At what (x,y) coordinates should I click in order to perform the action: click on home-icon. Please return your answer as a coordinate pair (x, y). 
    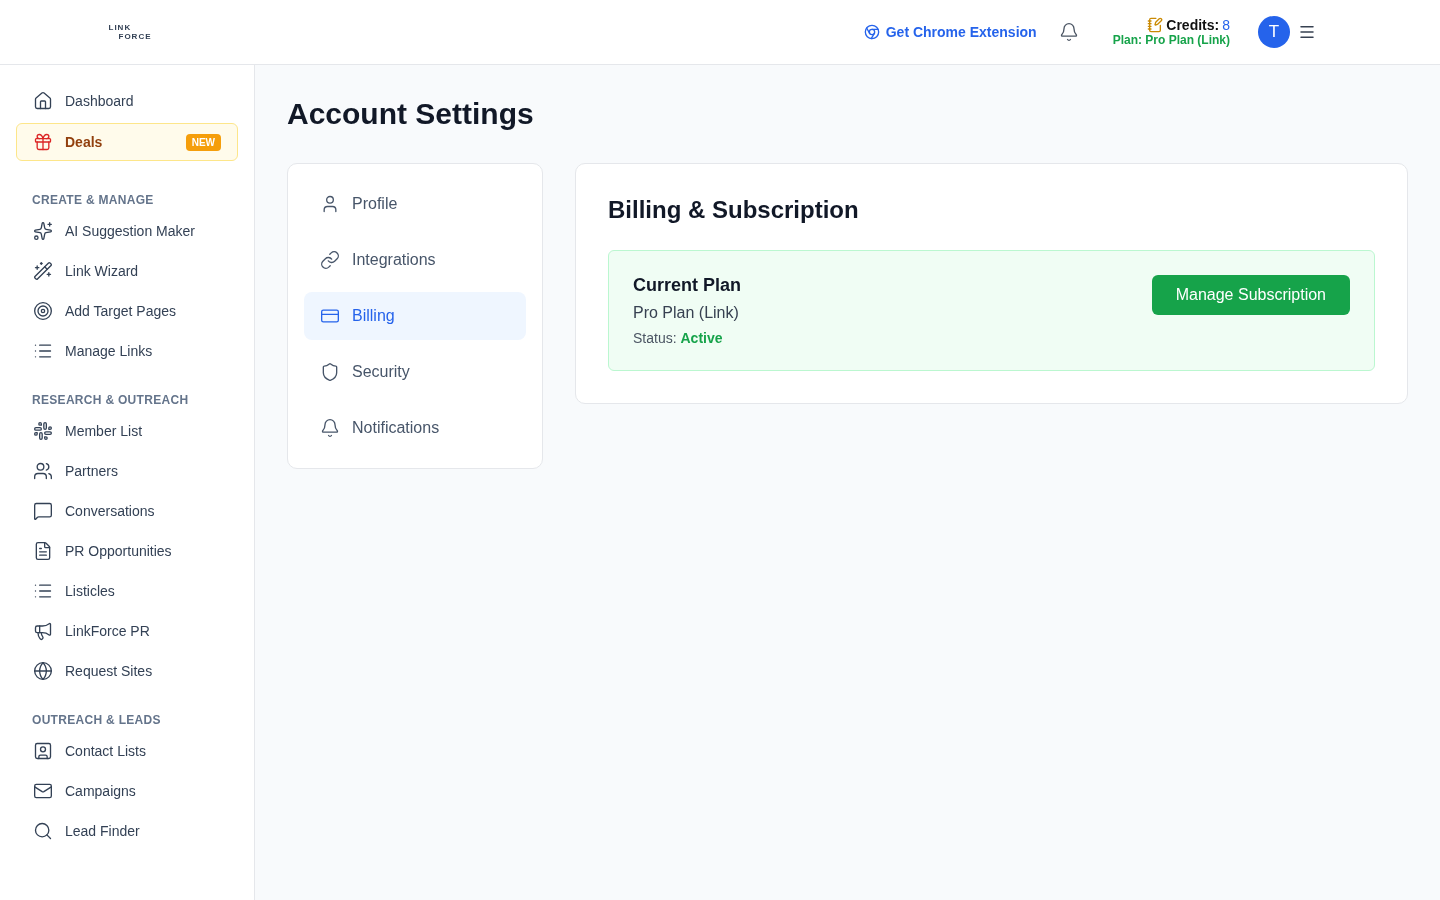
    Looking at the image, I should click on (43, 101).